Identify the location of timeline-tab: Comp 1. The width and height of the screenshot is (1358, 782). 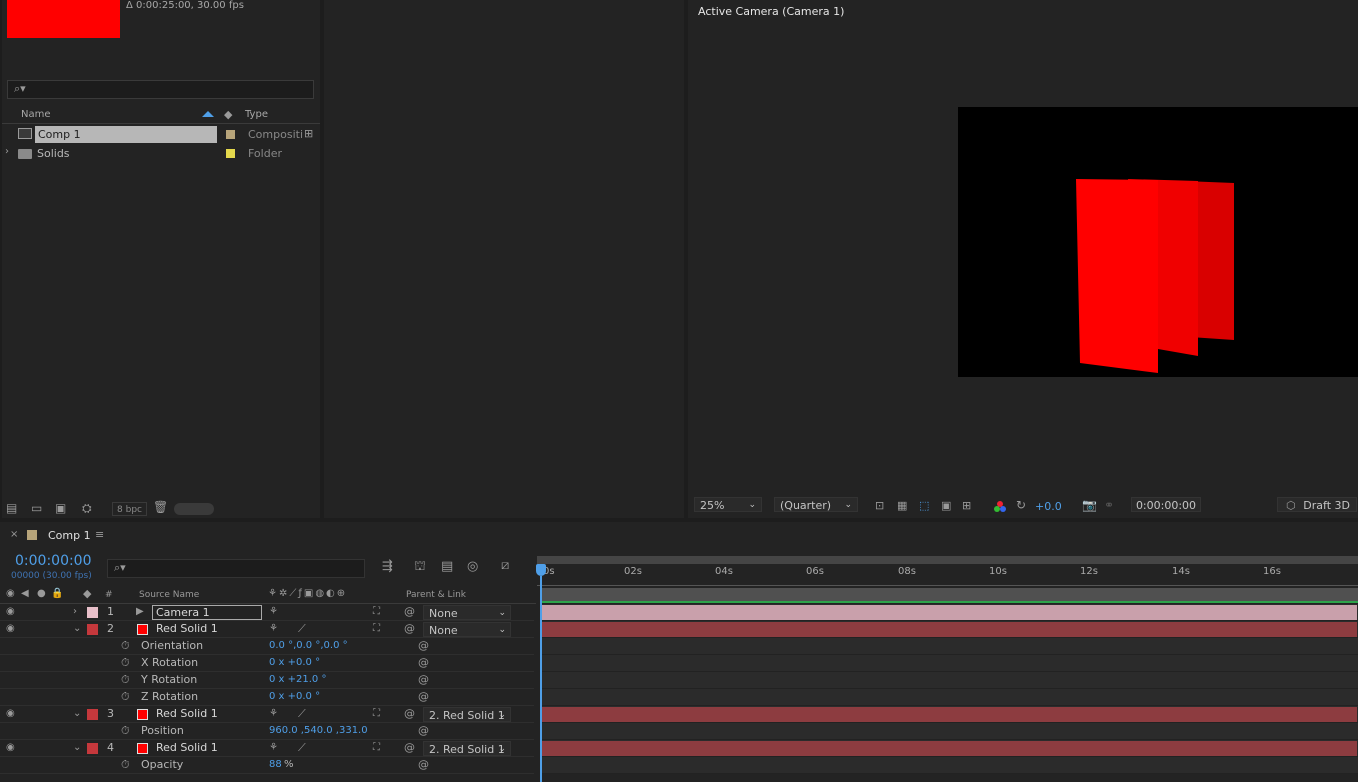
(69, 535).